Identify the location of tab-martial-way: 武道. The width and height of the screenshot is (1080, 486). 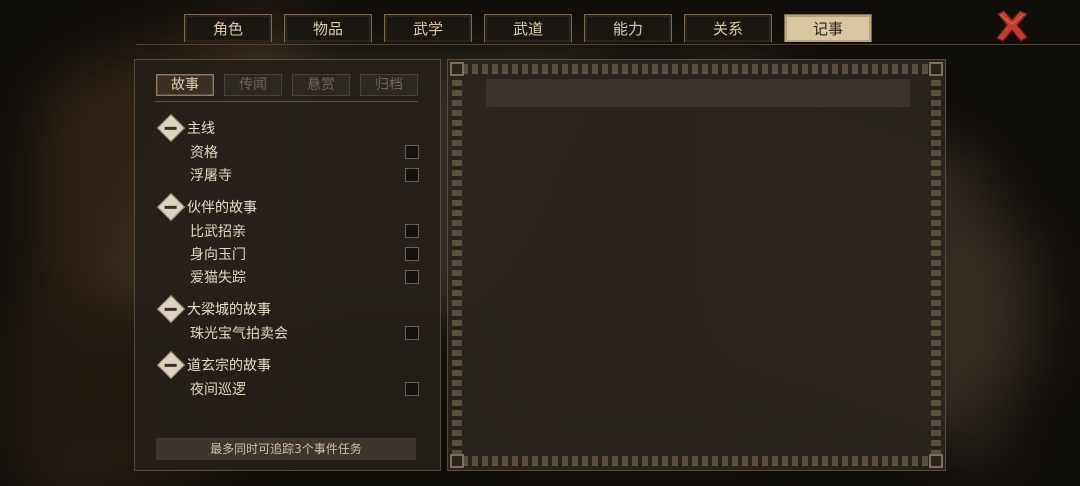
(528, 28).